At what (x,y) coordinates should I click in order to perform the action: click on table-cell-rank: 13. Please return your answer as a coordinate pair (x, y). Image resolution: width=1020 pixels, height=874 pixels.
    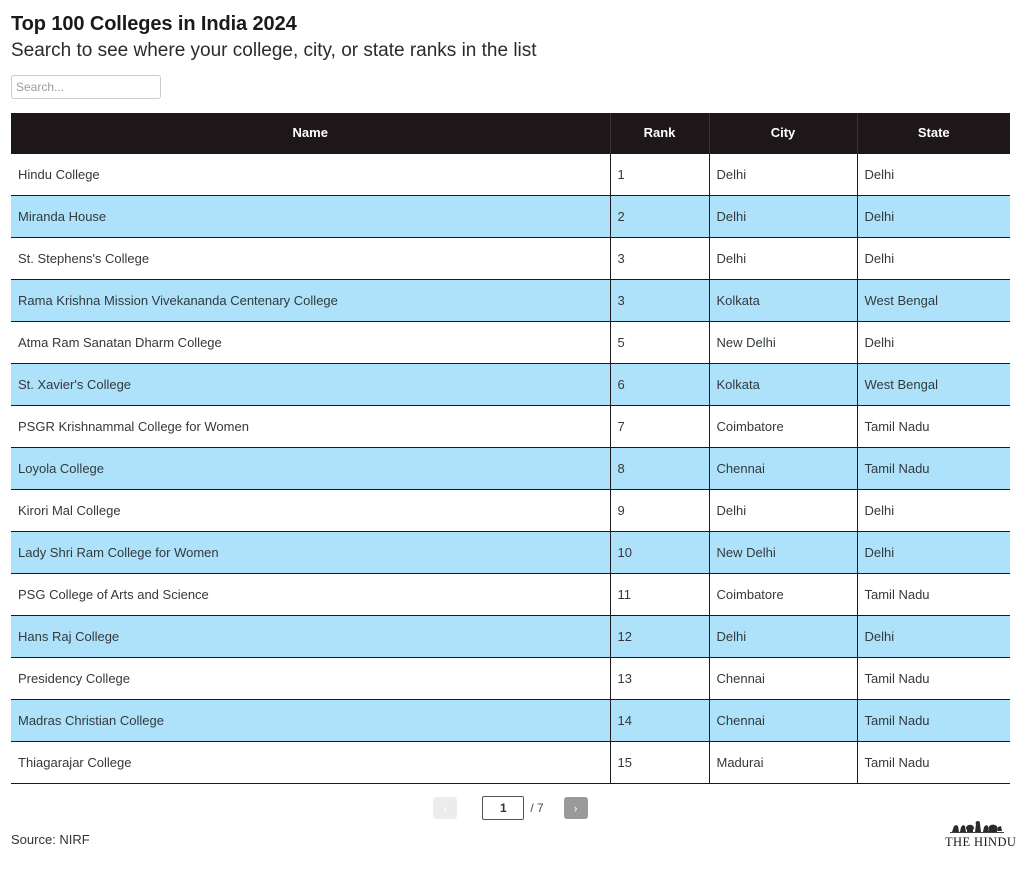
    Looking at the image, I should click on (659, 677).